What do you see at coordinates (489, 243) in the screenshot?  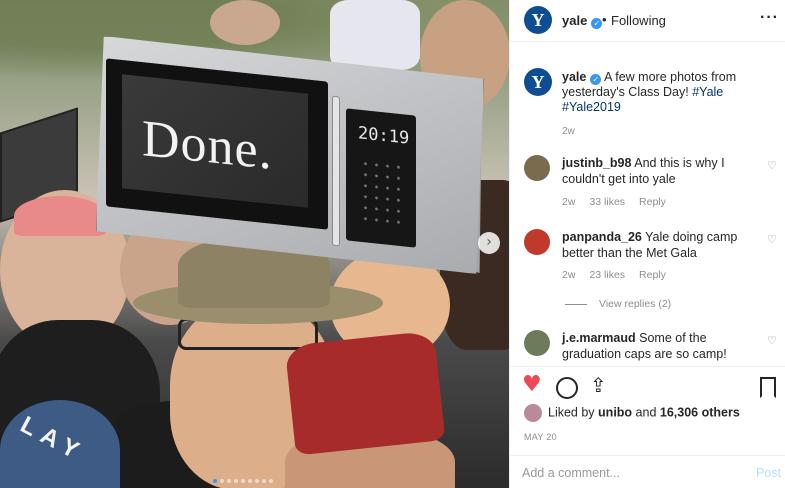 I see `carousel-next-button: ›` at bounding box center [489, 243].